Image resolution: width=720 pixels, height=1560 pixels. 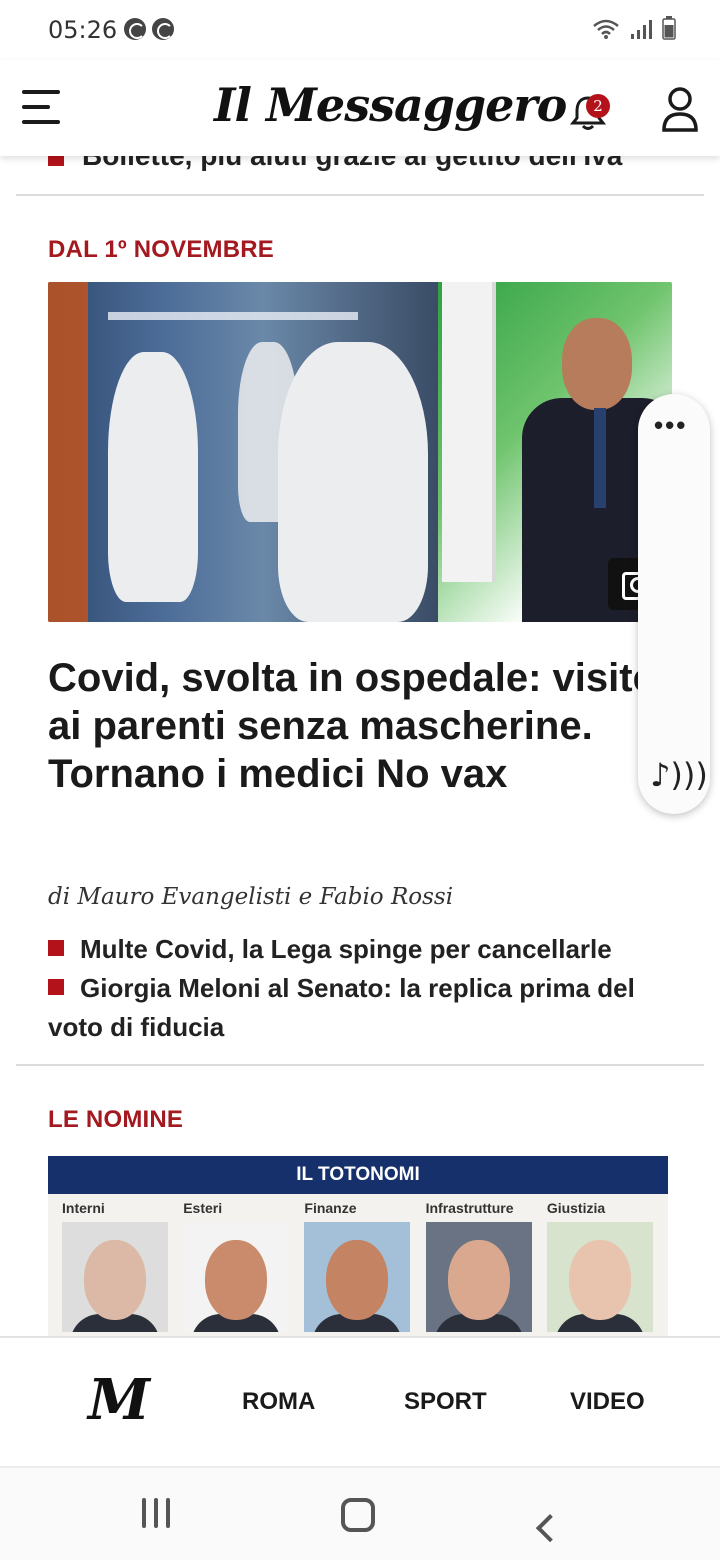 I want to click on system-navigation-bar, so click(x=360, y=1513).